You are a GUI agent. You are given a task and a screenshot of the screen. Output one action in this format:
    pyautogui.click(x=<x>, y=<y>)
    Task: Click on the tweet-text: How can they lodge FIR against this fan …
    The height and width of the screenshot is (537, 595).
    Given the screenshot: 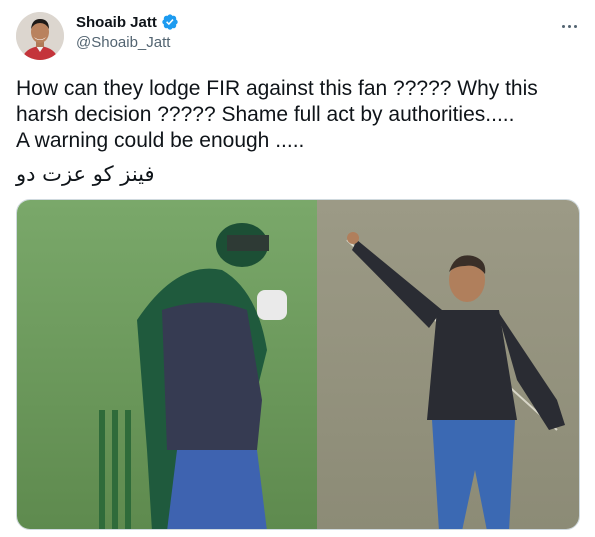 What is the action you would take?
    pyautogui.click(x=277, y=114)
    